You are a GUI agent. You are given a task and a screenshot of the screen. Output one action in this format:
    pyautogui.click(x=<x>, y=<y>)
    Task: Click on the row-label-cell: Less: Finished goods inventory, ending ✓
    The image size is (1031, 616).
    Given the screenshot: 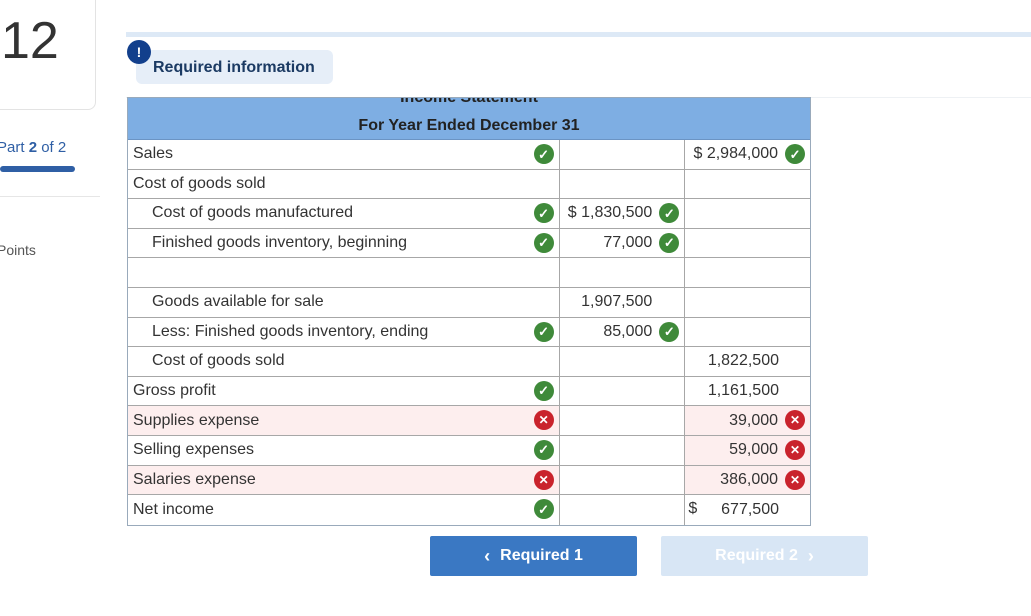 What is the action you would take?
    pyautogui.click(x=344, y=332)
    